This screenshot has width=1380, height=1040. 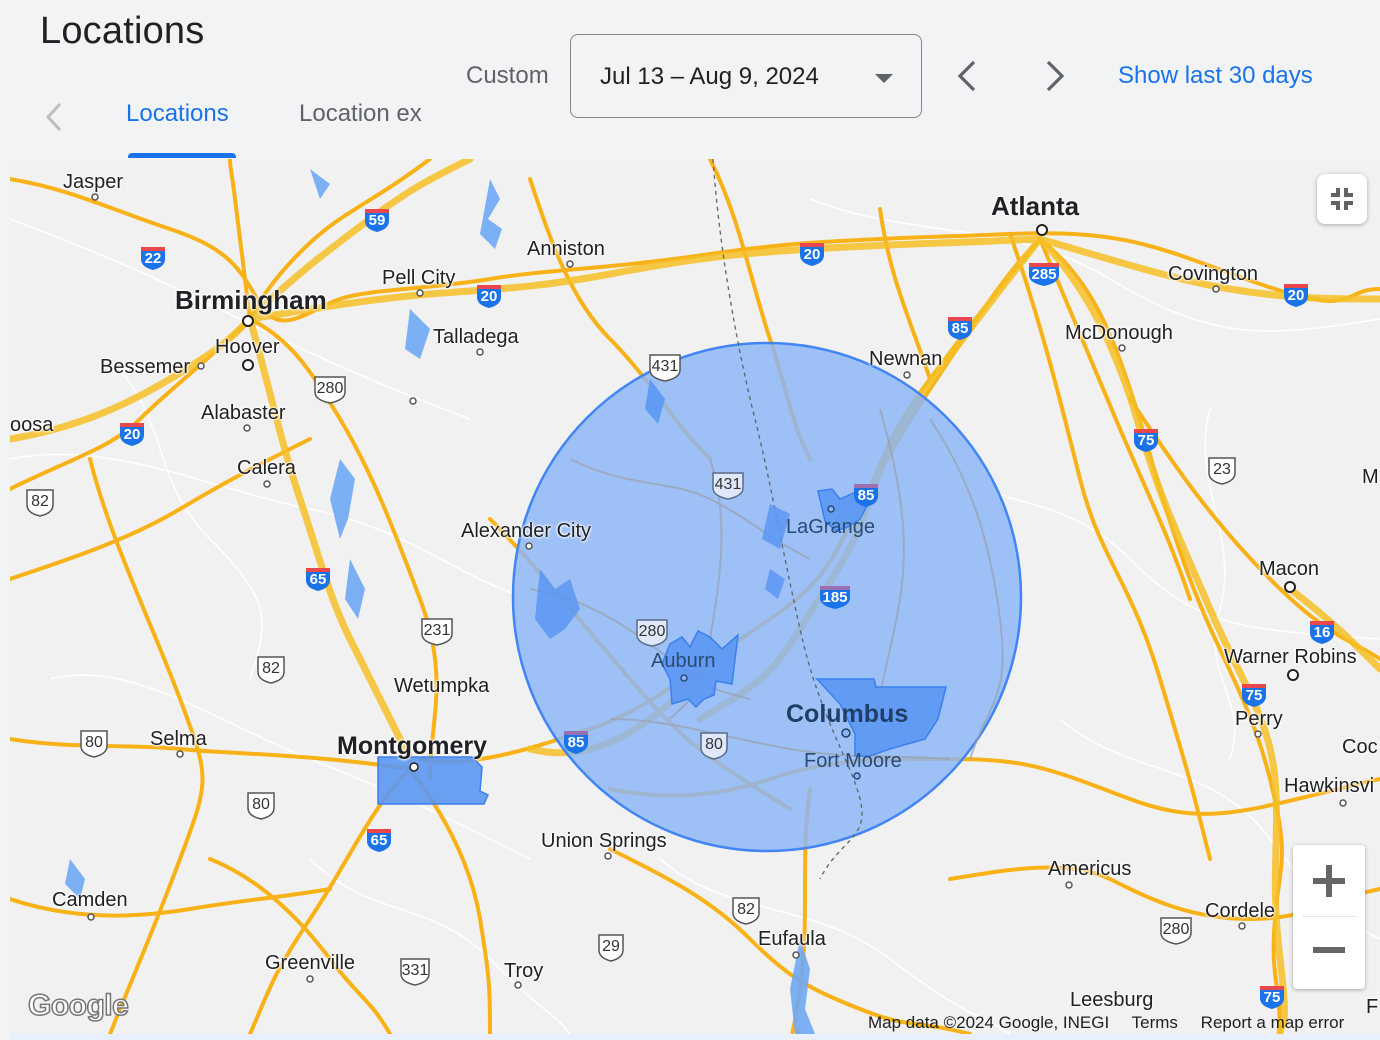 What do you see at coordinates (1289, 569) in the screenshot?
I see `city-label: Macon` at bounding box center [1289, 569].